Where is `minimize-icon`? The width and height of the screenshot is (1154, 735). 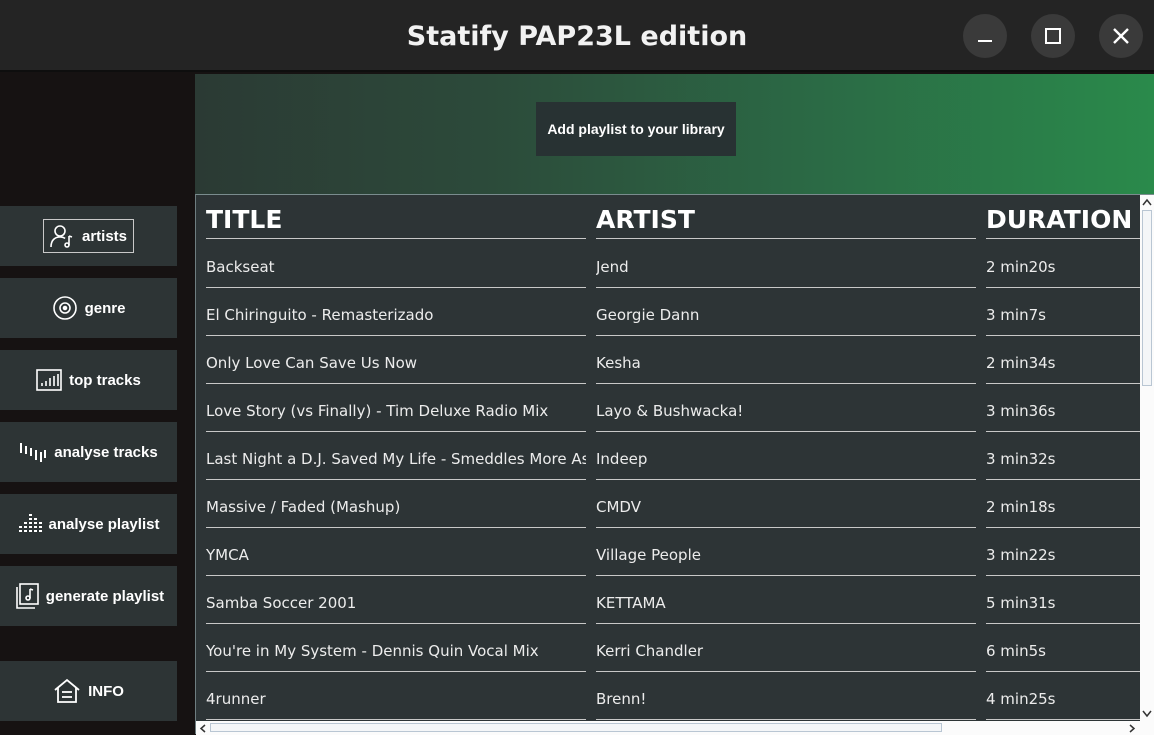 minimize-icon is located at coordinates (985, 41).